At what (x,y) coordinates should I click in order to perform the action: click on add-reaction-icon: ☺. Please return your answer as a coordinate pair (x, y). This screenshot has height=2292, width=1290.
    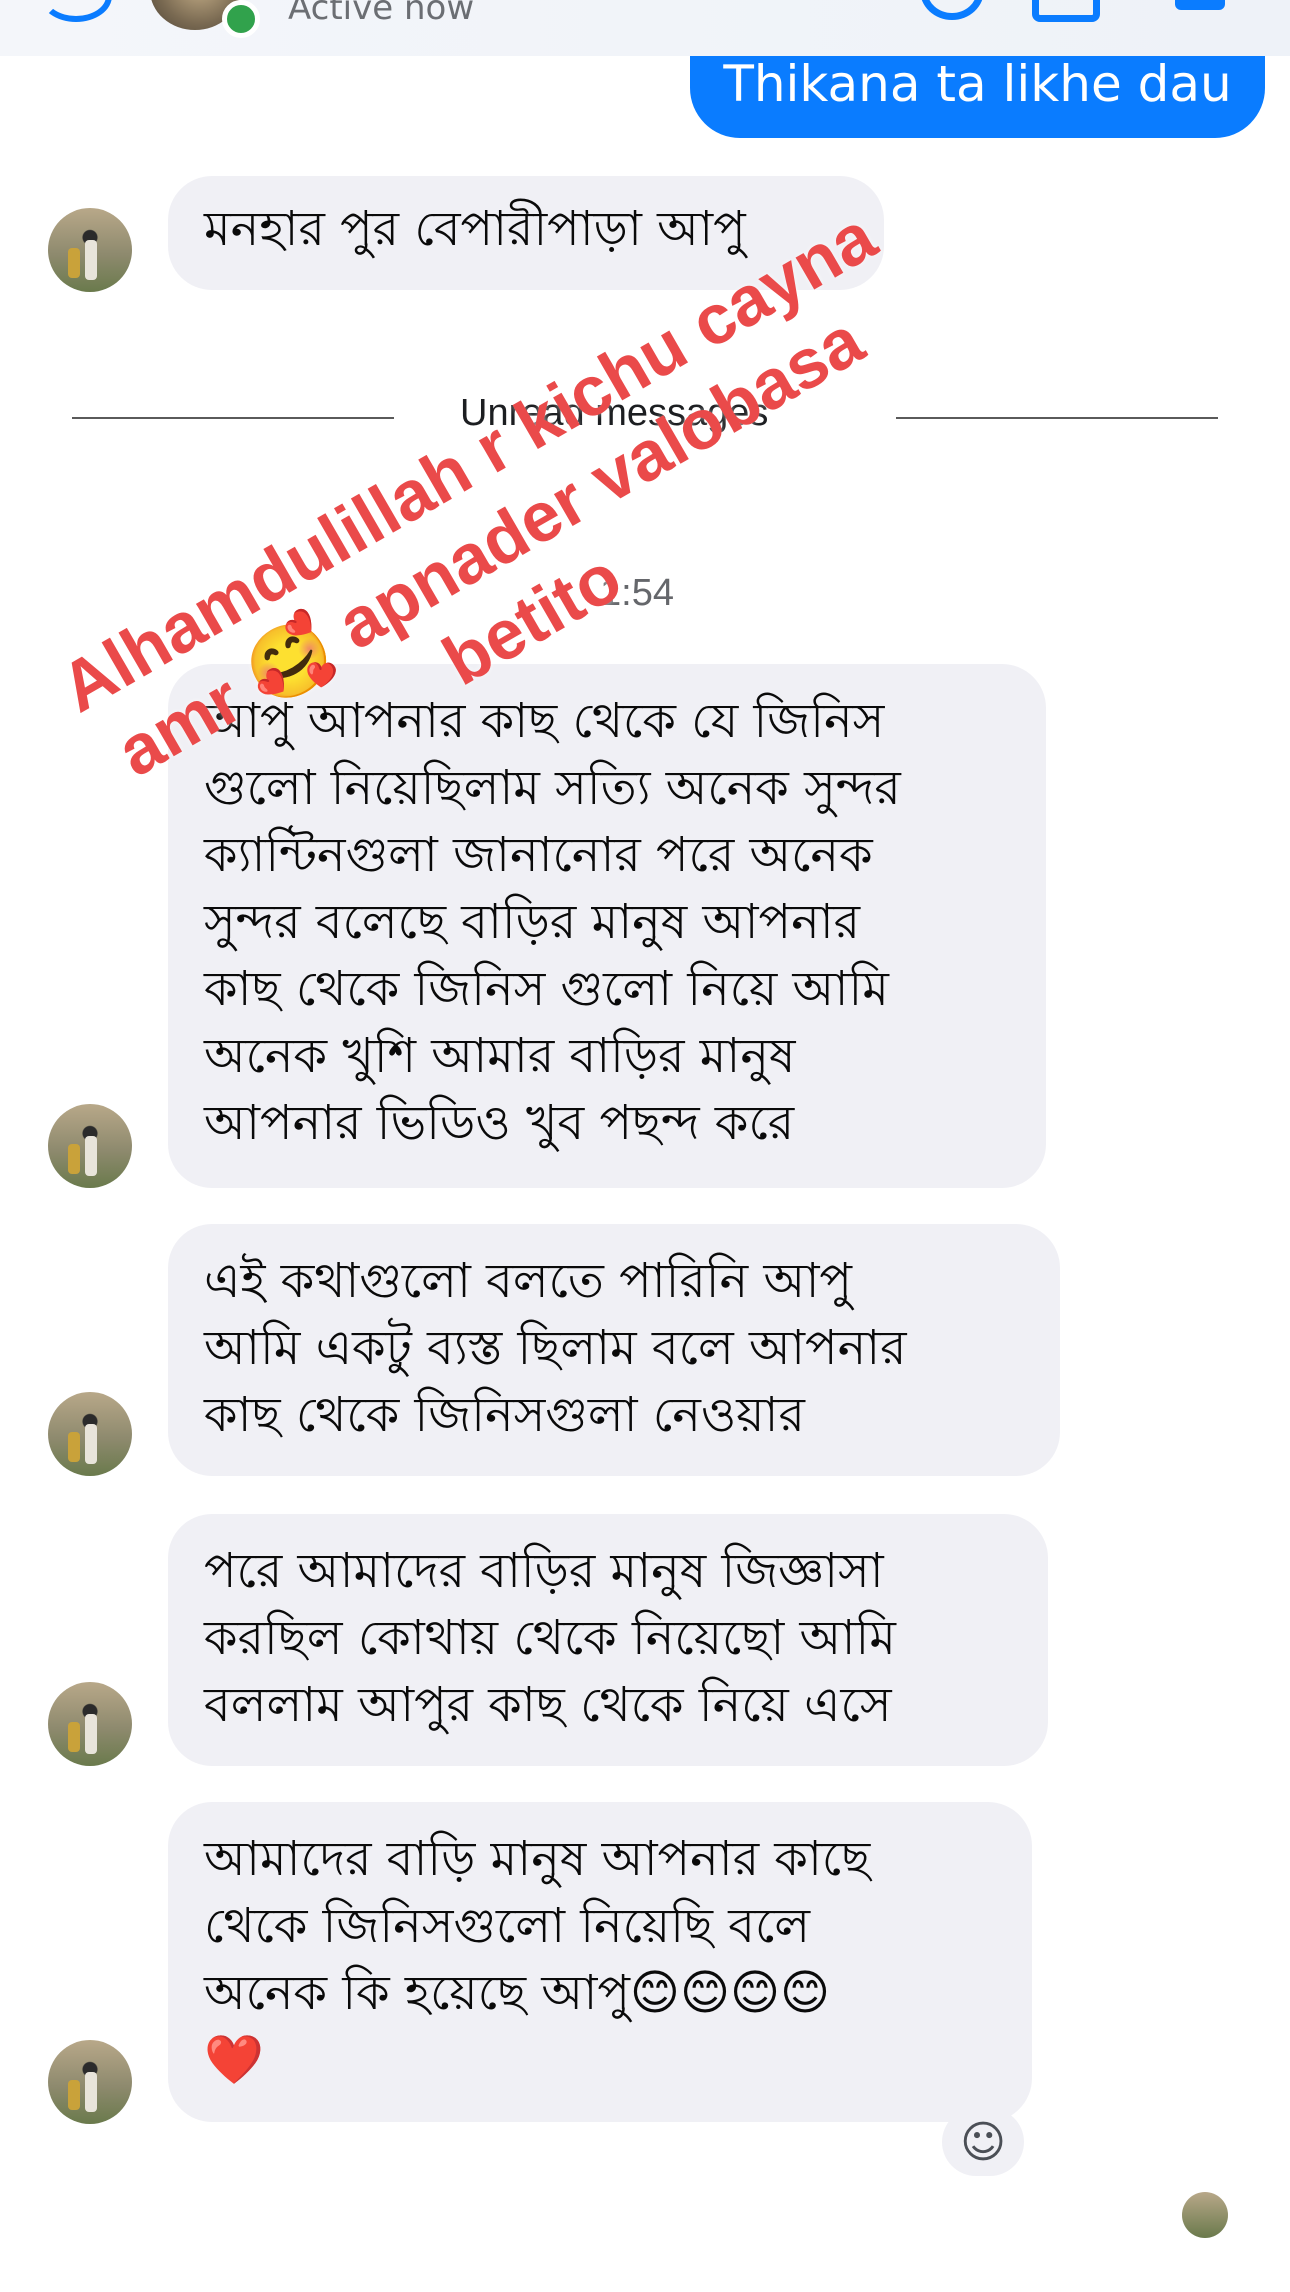
    Looking at the image, I should click on (983, 2142).